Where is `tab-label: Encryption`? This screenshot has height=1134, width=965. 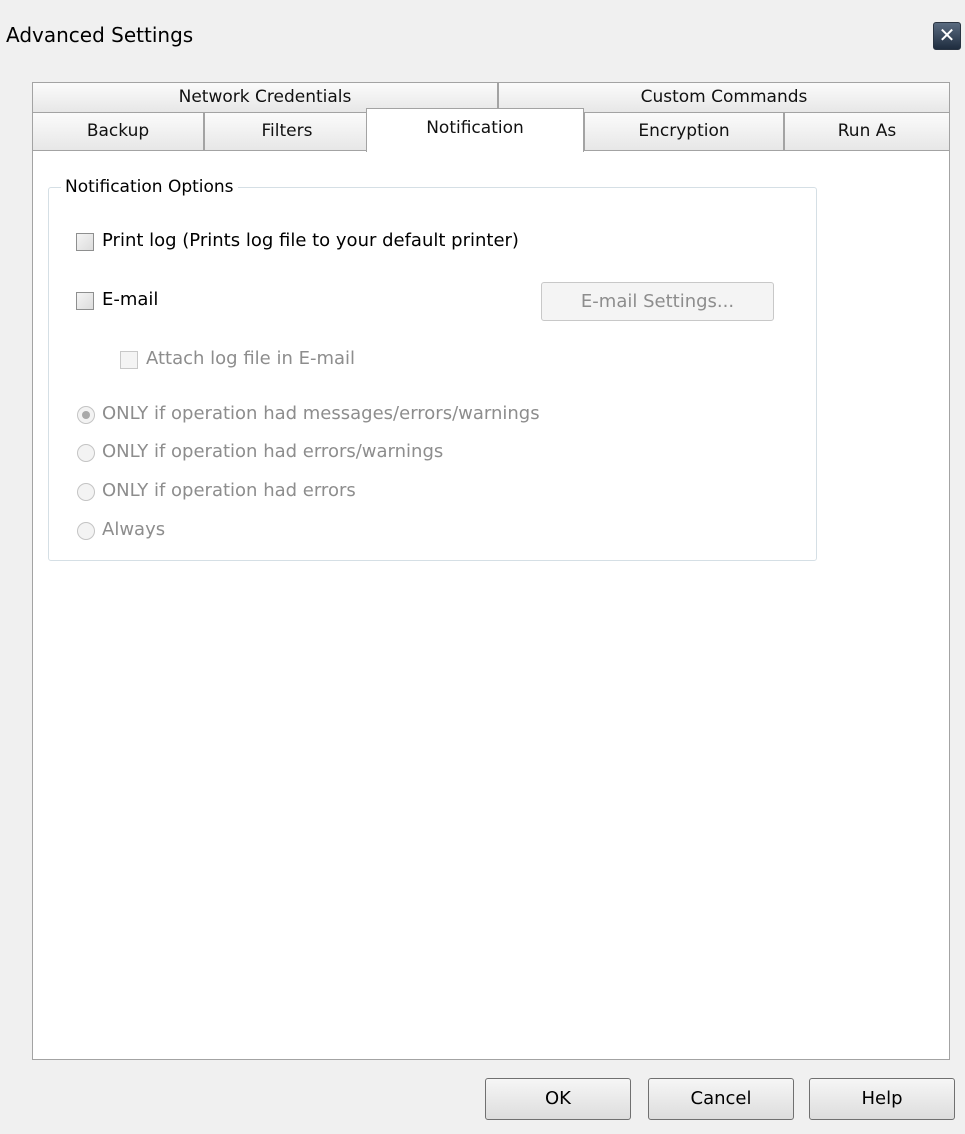 tab-label: Encryption is located at coordinates (684, 131).